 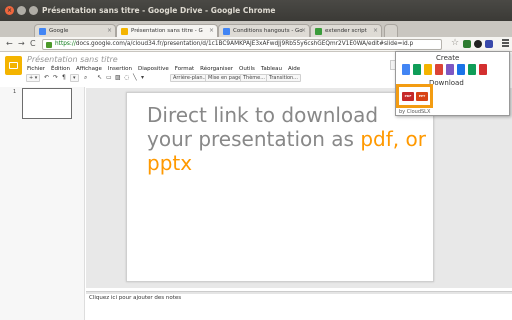 I want to click on create-label: Create, so click(x=448, y=58).